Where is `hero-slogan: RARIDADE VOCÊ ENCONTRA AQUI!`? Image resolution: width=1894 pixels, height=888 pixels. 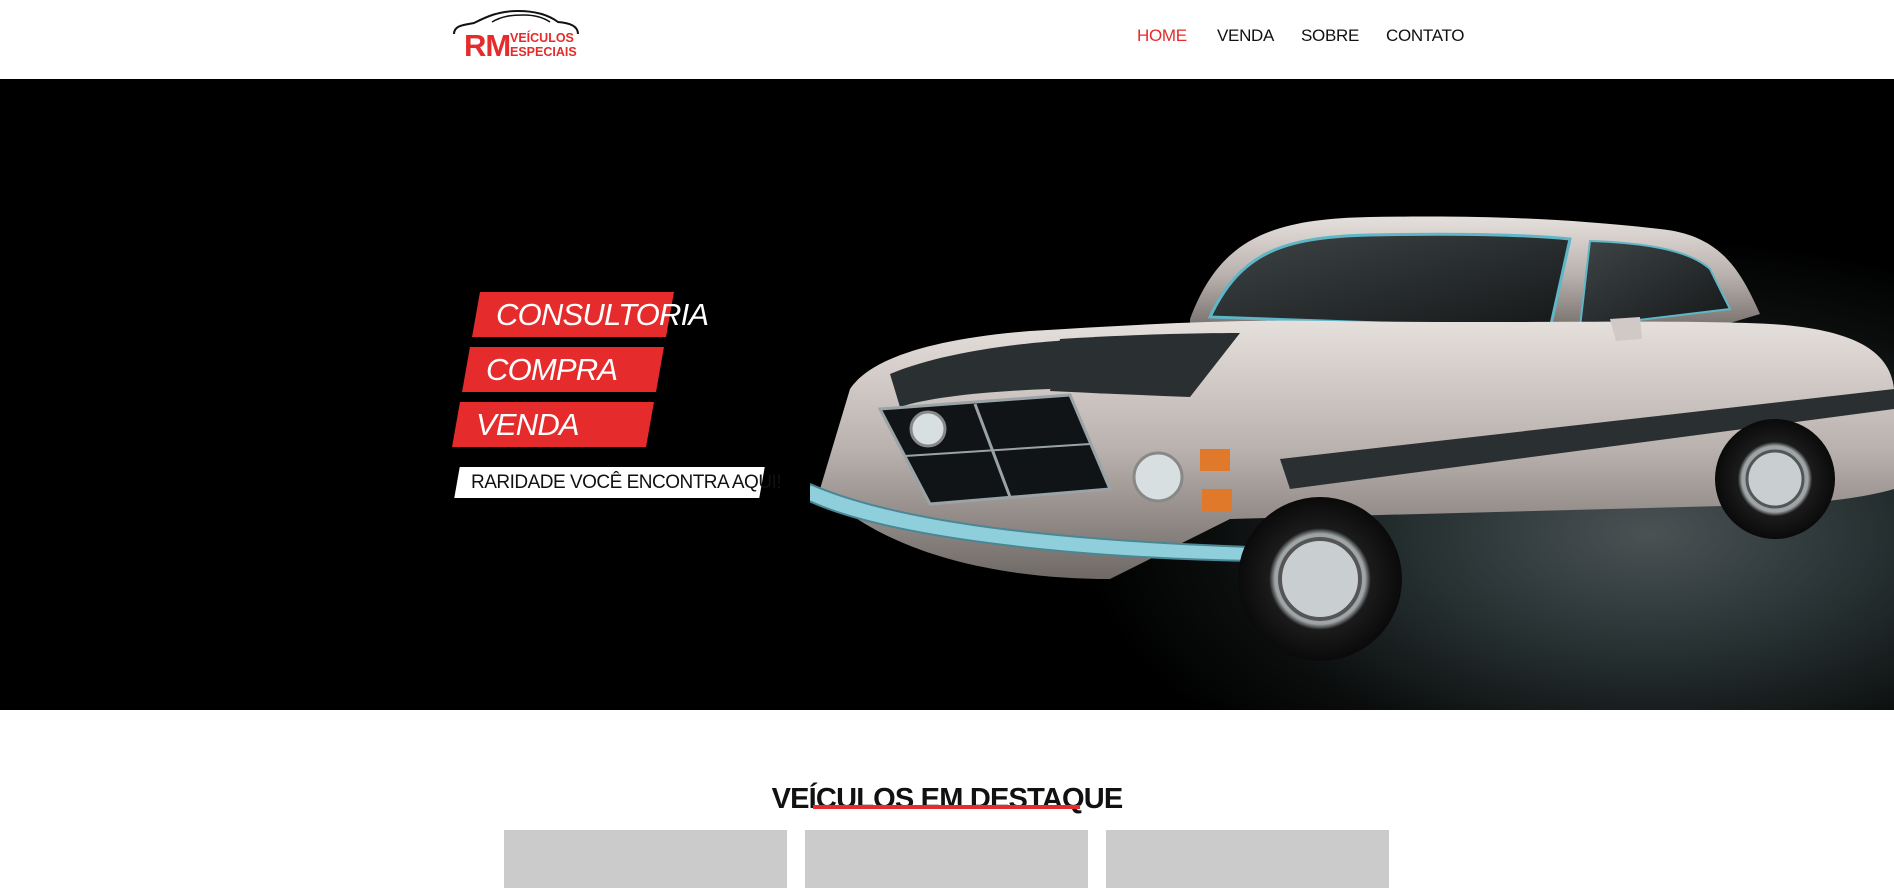
hero-slogan: RARIDADE VOCÊ ENCONTRA AQUI! is located at coordinates (617, 482).